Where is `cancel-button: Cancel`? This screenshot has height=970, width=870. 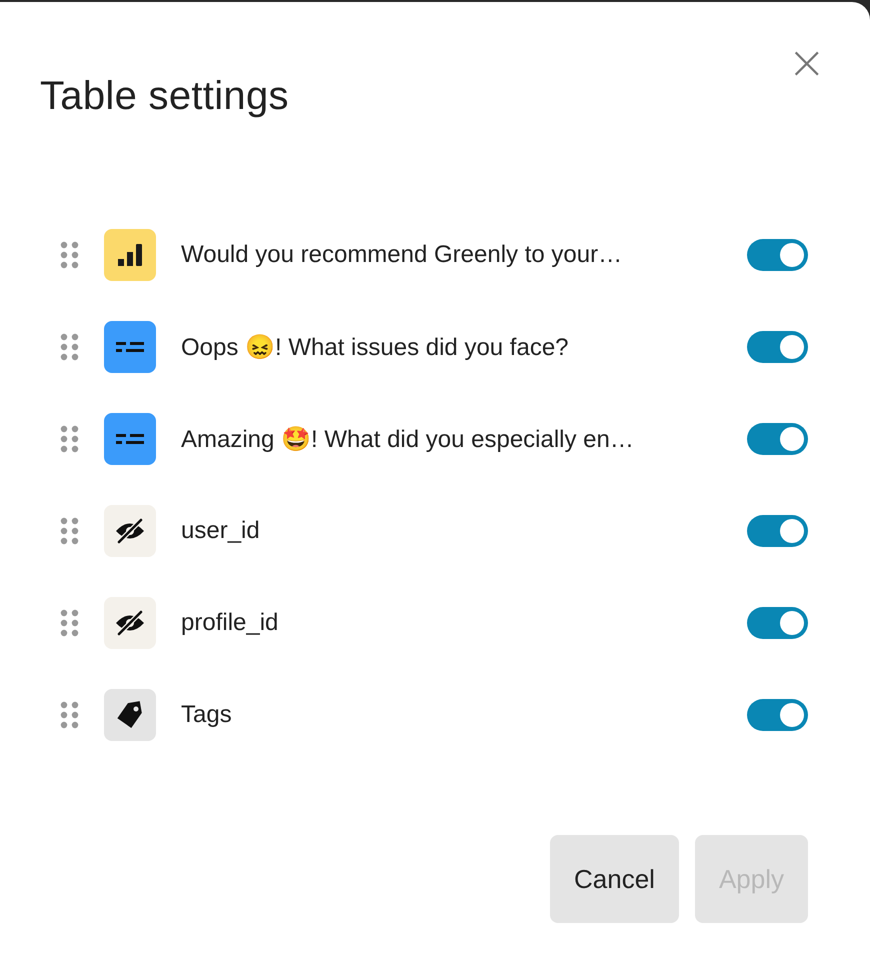
cancel-button: Cancel is located at coordinates (614, 879).